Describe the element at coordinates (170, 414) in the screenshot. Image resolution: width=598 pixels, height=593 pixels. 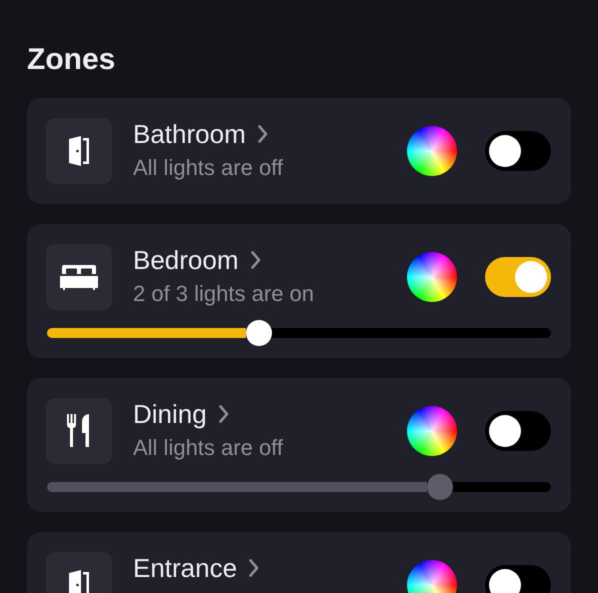
I see `zone-name: Dining` at that location.